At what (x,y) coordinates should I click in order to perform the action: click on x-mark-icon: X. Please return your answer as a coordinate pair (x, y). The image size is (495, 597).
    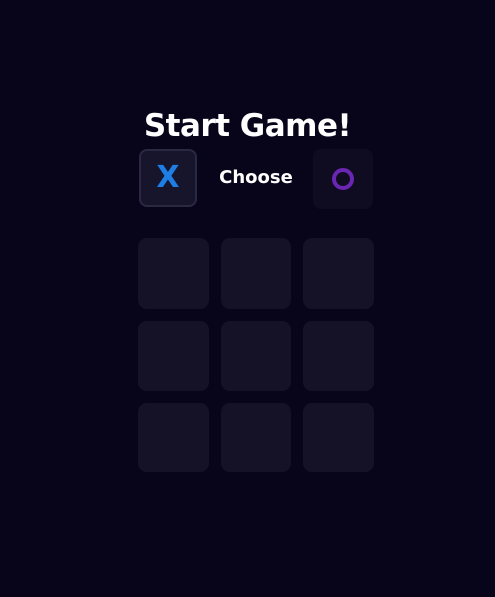
    Looking at the image, I should click on (168, 177).